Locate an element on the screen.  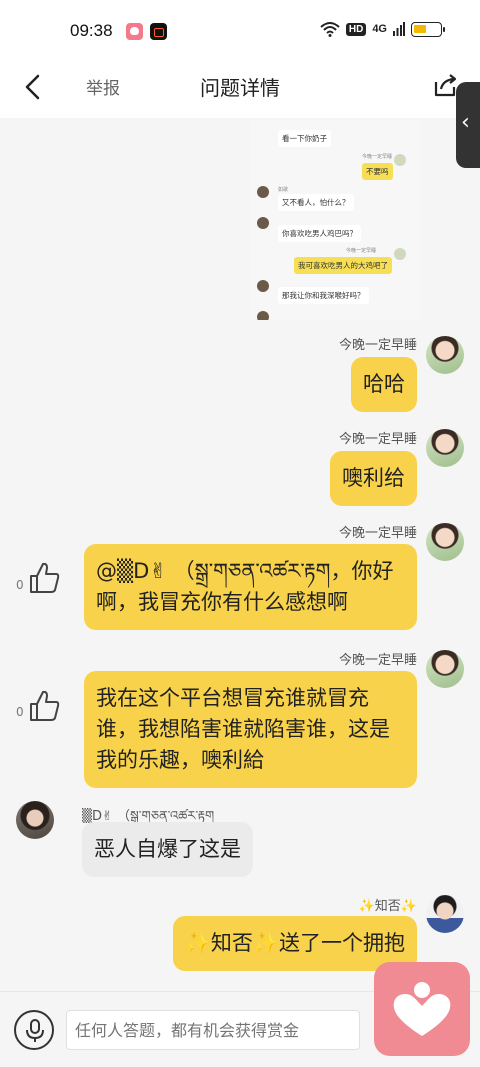
signal-bars-icon is located at coordinates (399, 29).